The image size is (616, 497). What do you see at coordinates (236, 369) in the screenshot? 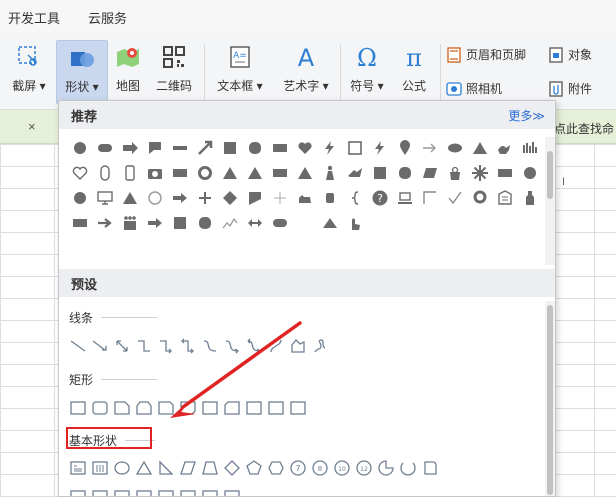
I see `annotation-arrow` at bounding box center [236, 369].